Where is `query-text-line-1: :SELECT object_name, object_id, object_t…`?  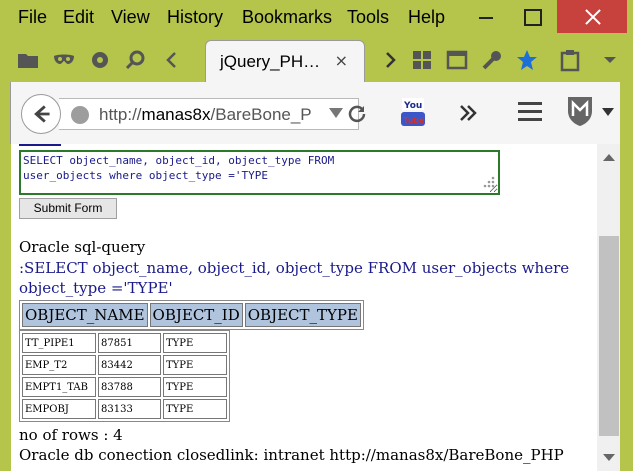
query-text-line-1: :SELECT object_name, object_id, object_t… is located at coordinates (294, 268).